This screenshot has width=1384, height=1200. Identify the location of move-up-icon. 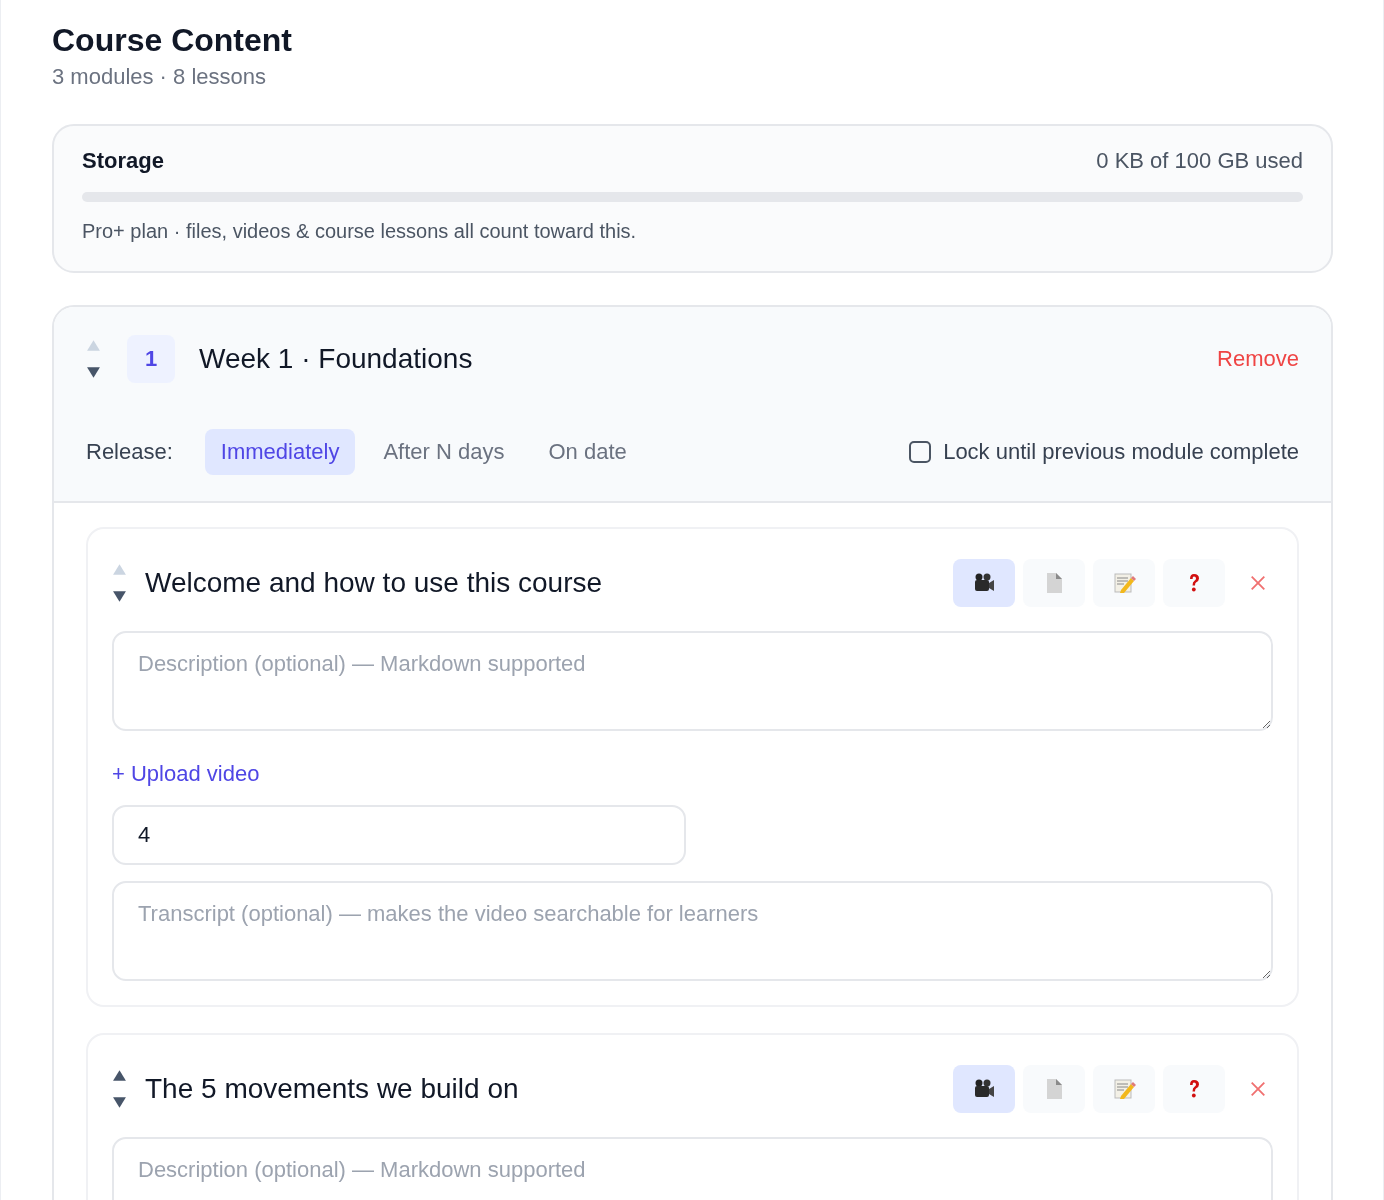
(119, 1075).